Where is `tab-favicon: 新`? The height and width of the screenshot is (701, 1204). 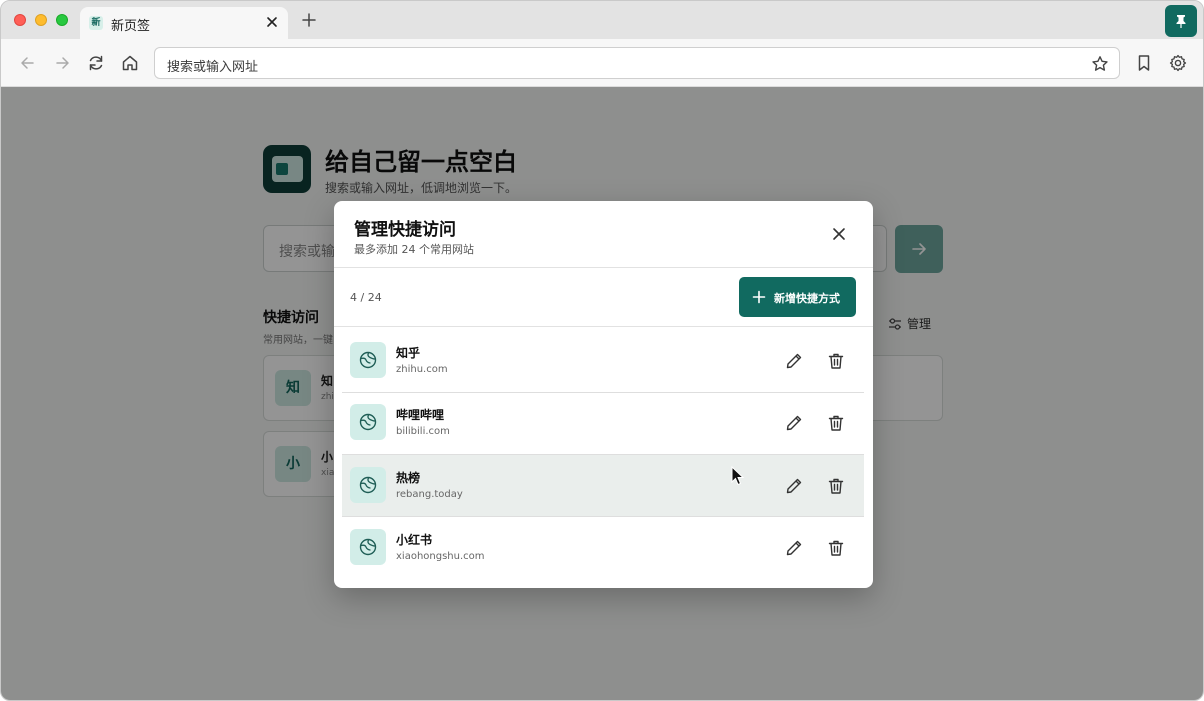 tab-favicon: 新 is located at coordinates (96, 23).